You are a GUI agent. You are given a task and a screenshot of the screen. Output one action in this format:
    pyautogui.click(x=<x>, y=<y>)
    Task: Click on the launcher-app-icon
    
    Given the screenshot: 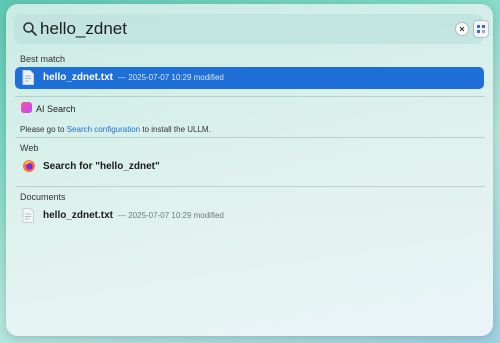 What is the action you would take?
    pyautogui.click(x=481, y=29)
    